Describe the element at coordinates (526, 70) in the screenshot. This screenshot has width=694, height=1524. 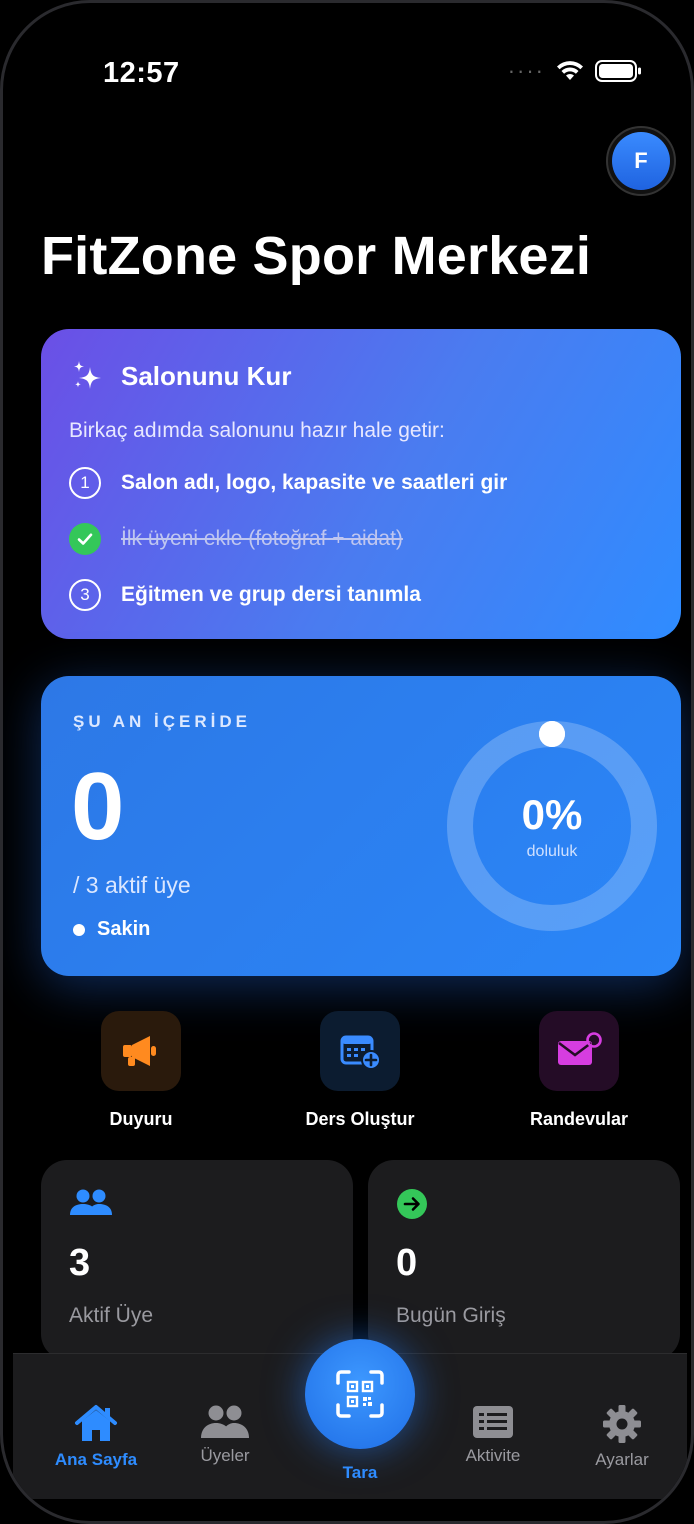
I see `cellular-icon: ····` at that location.